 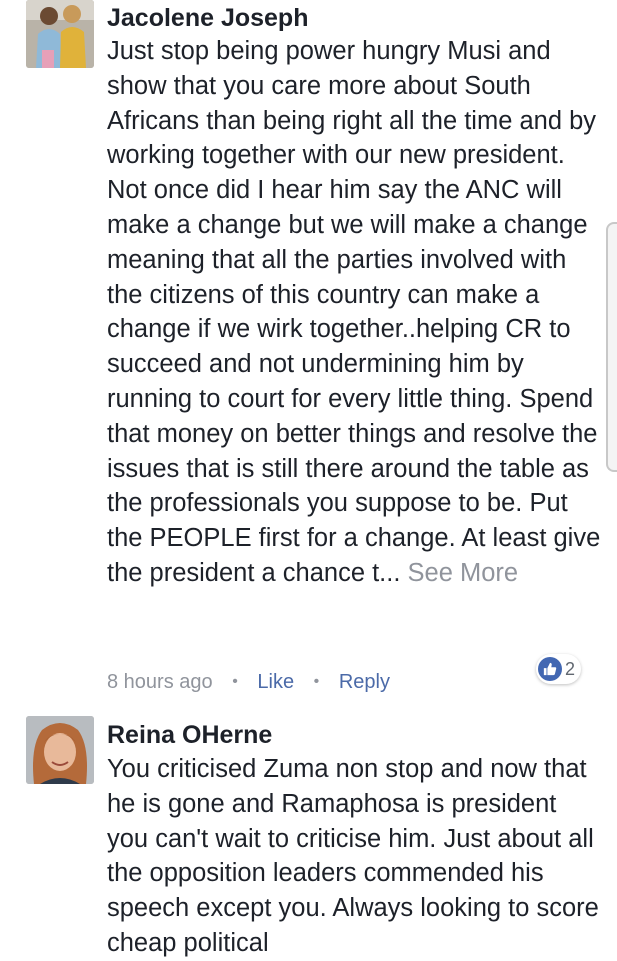 I want to click on reaction-count: 2, so click(x=570, y=668).